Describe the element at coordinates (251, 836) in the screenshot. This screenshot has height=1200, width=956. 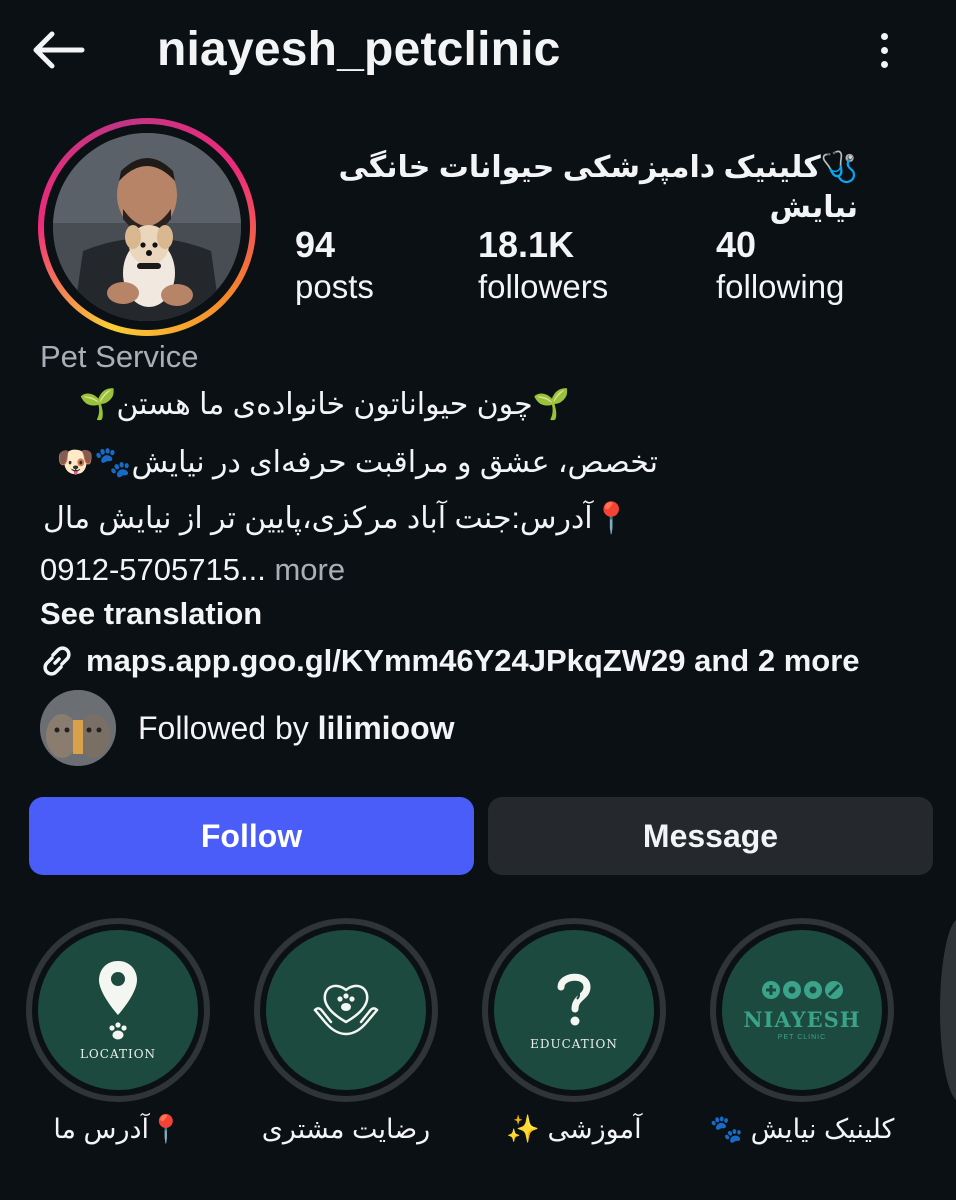
I see `follow-button: Follow` at that location.